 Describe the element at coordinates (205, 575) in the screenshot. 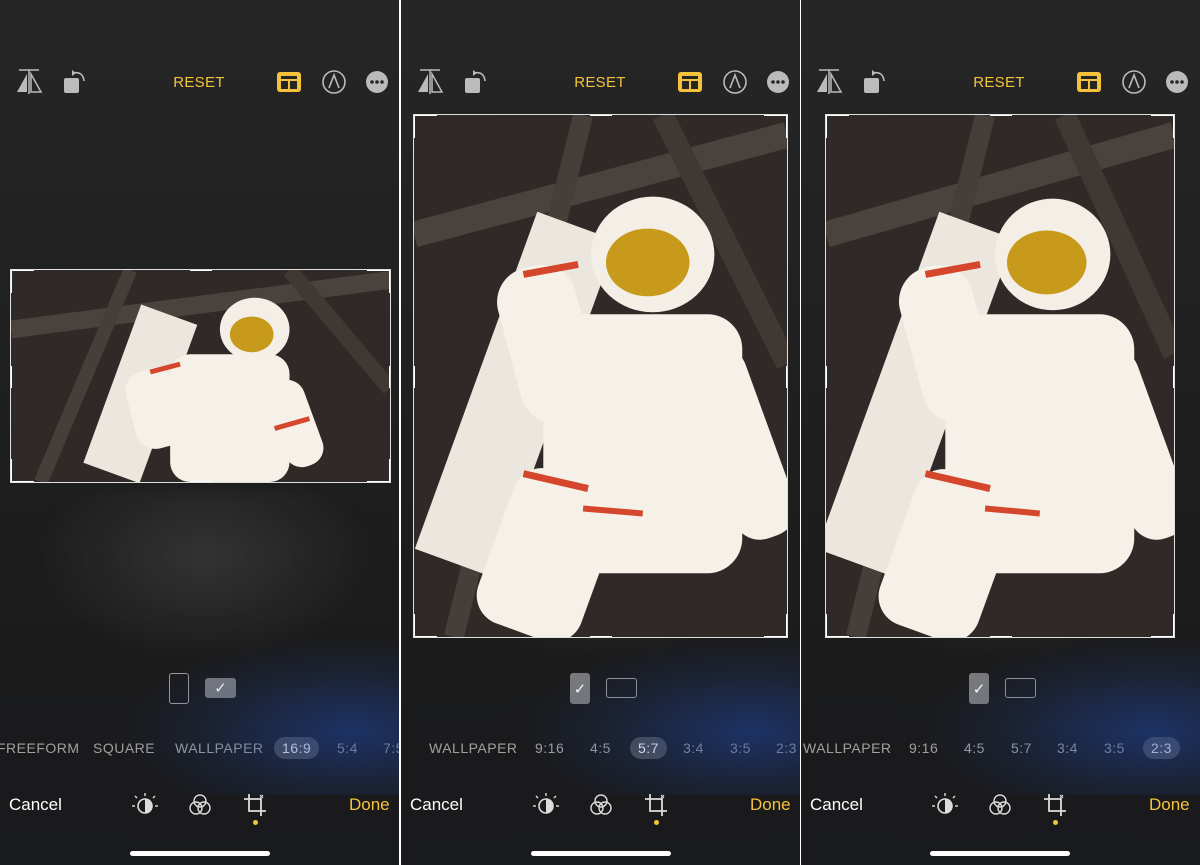

I see `background-blur` at that location.